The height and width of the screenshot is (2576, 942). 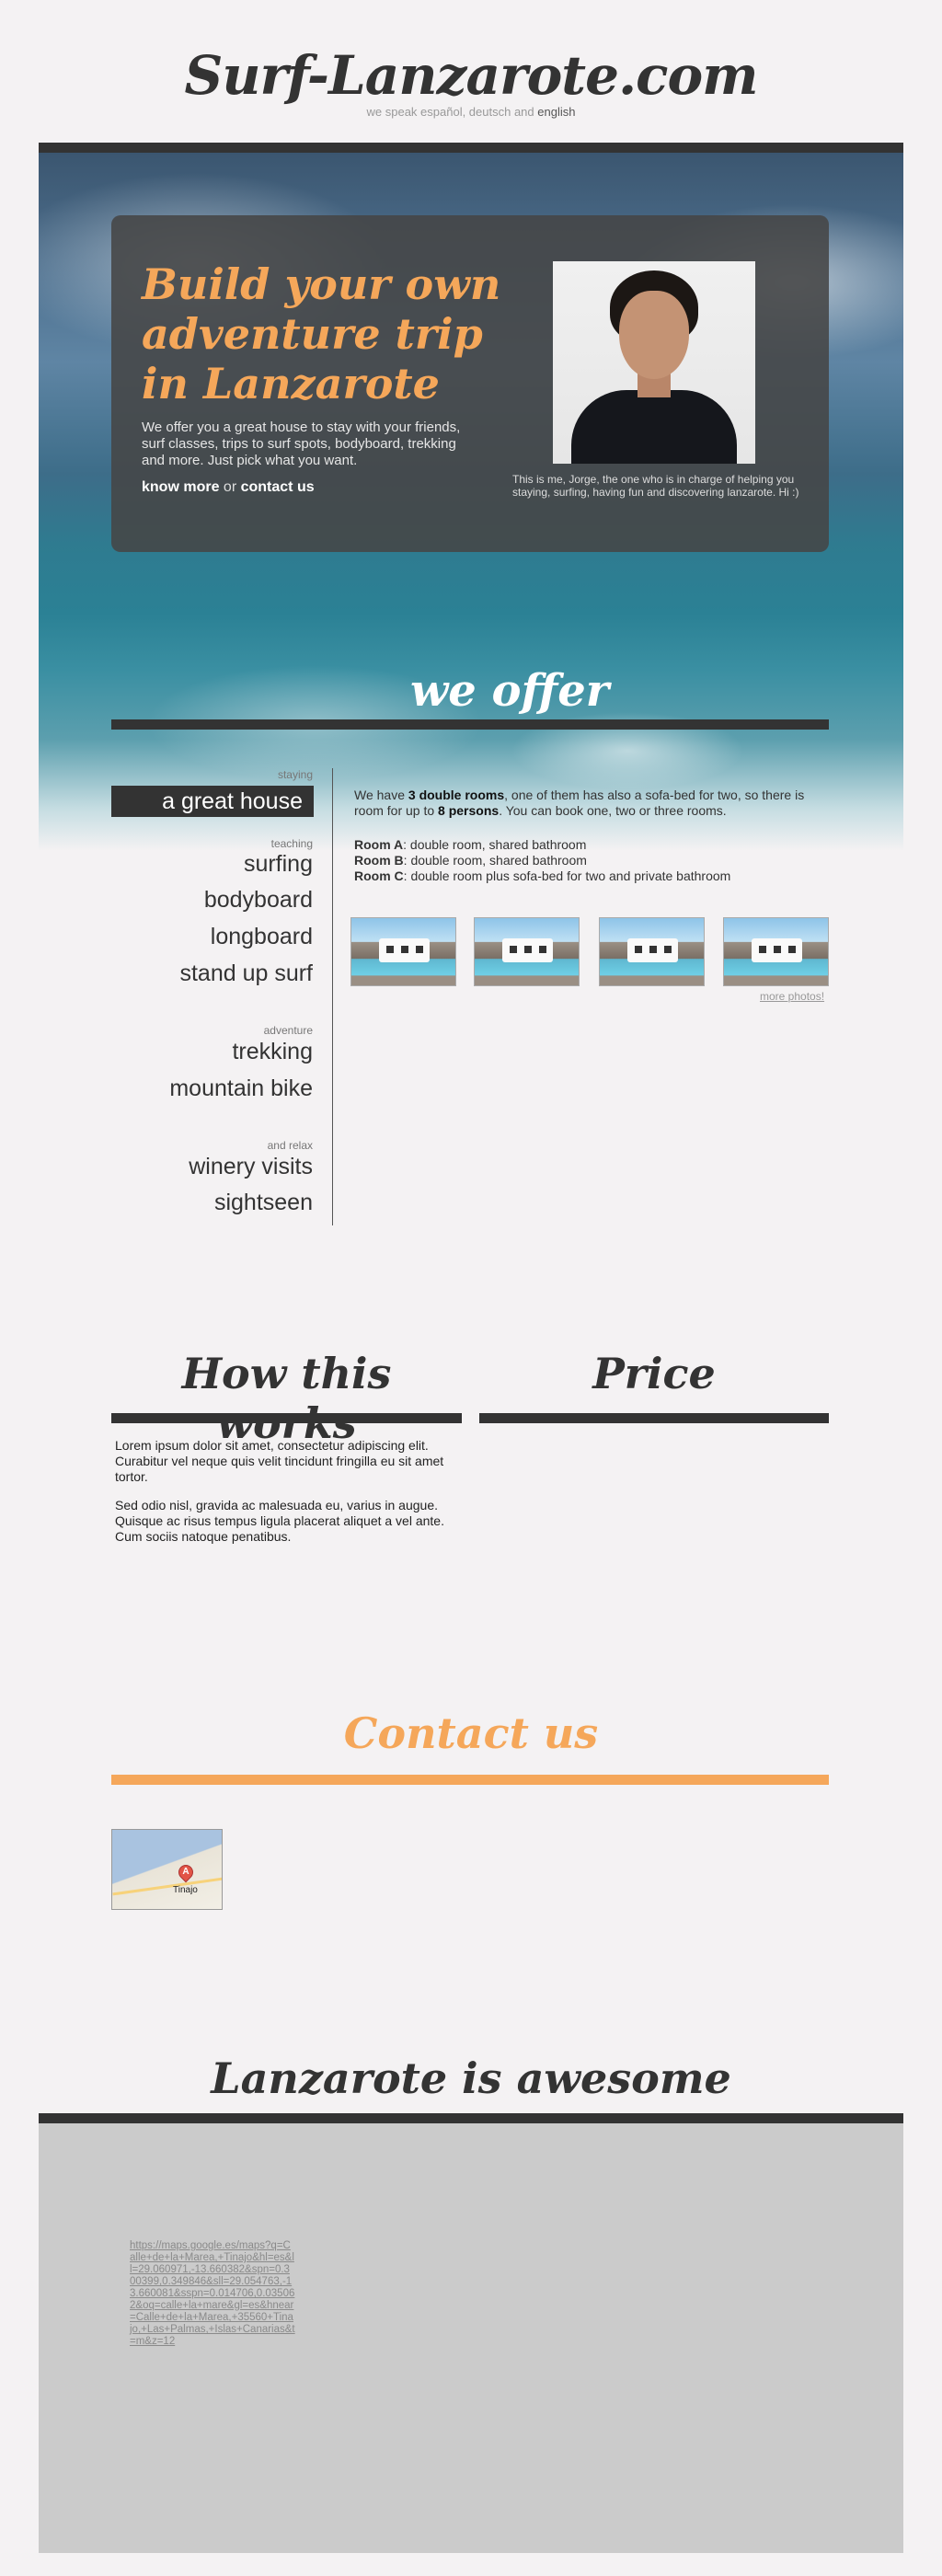 I want to click on awesome-title: Lanzarote is awesome, so click(x=471, y=2078).